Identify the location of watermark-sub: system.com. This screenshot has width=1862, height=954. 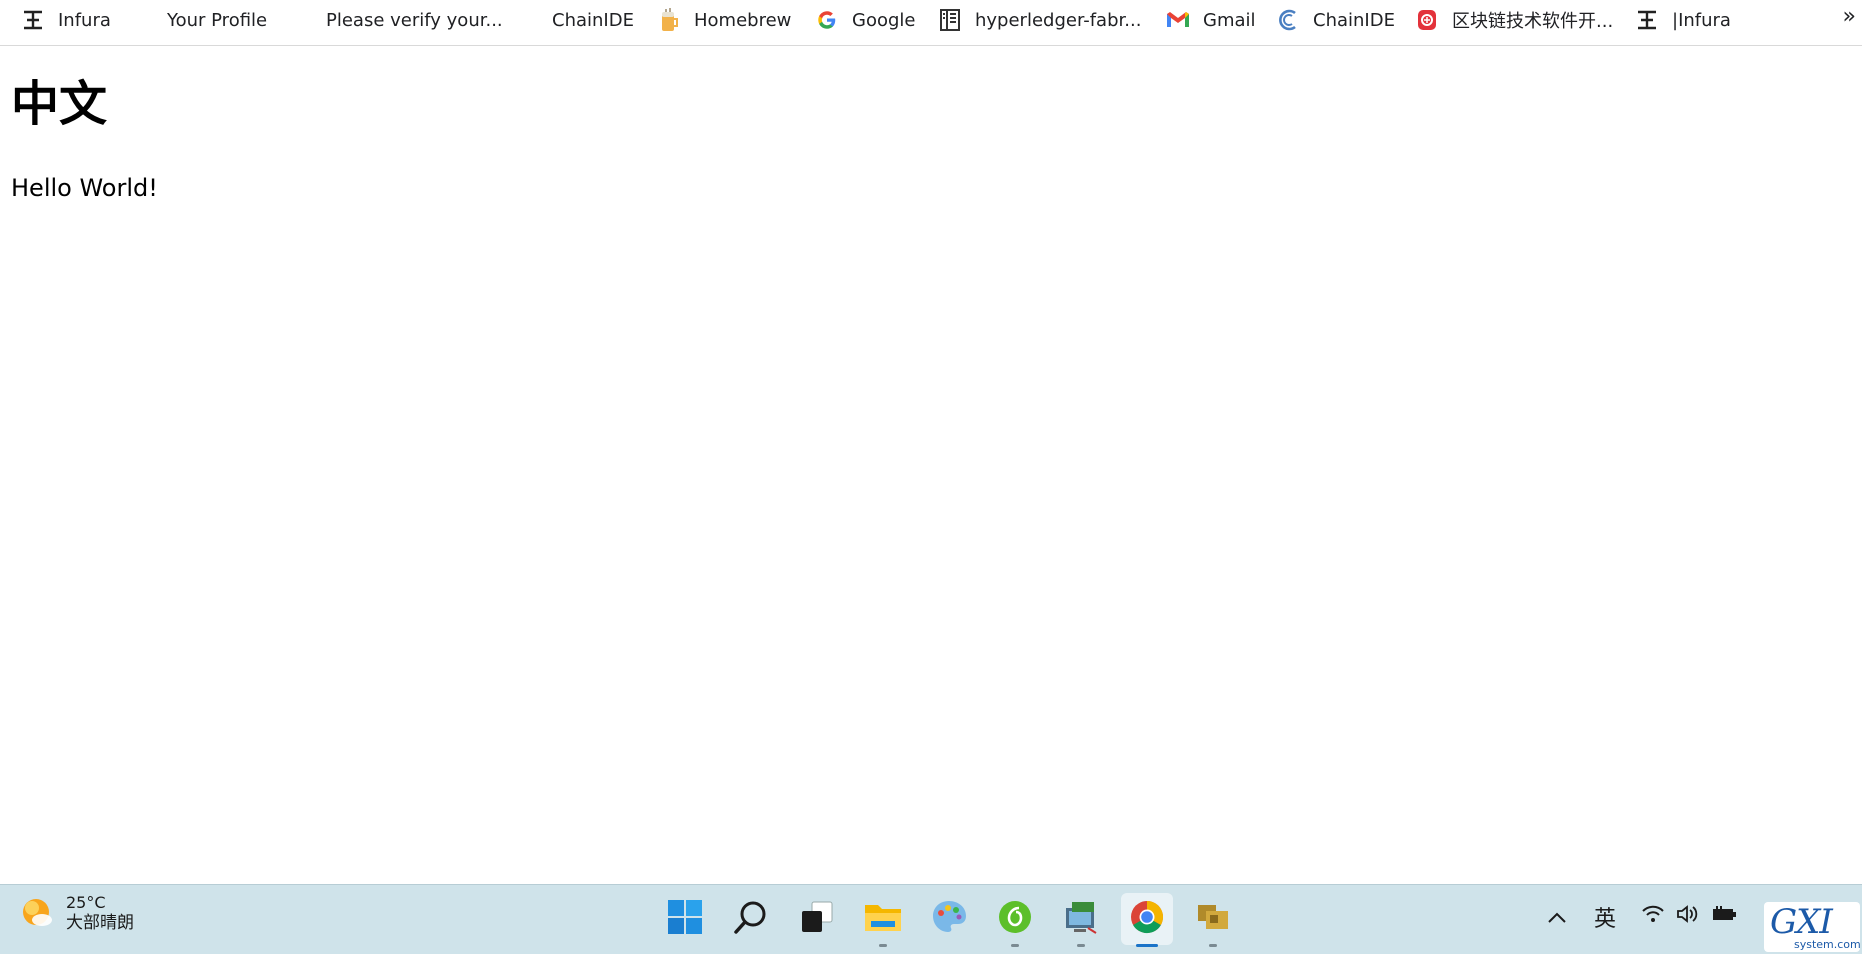
(1827, 944).